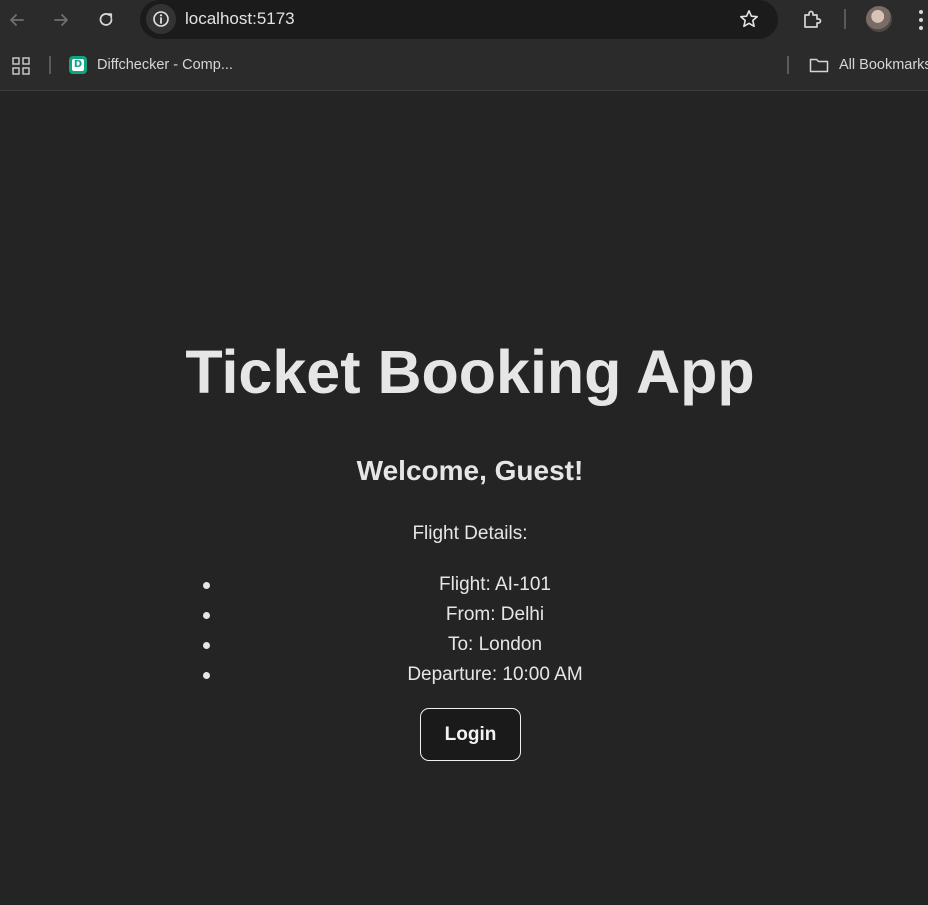 The height and width of the screenshot is (905, 928). I want to click on list-item: From: Delhi, so click(495, 615).